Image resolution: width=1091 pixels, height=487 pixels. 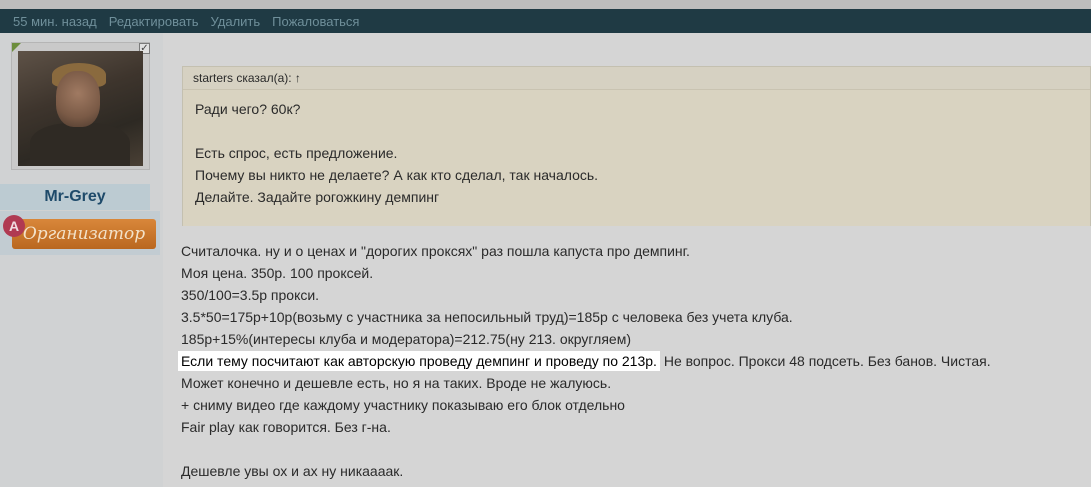 I want to click on post-time-link: 55 мин. назад, so click(x=55, y=21).